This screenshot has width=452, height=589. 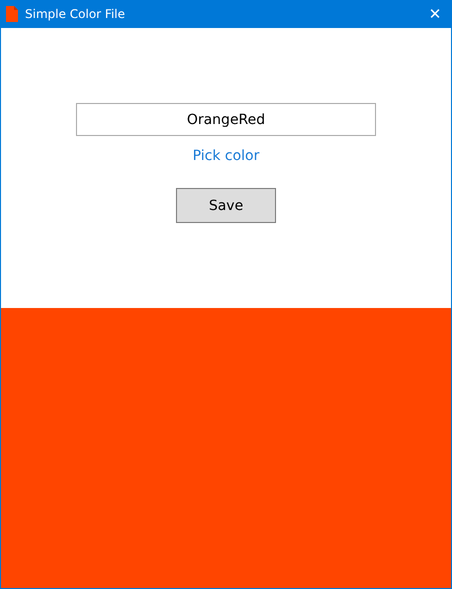 I want to click on color-name-field: OrangeRed, so click(x=226, y=119).